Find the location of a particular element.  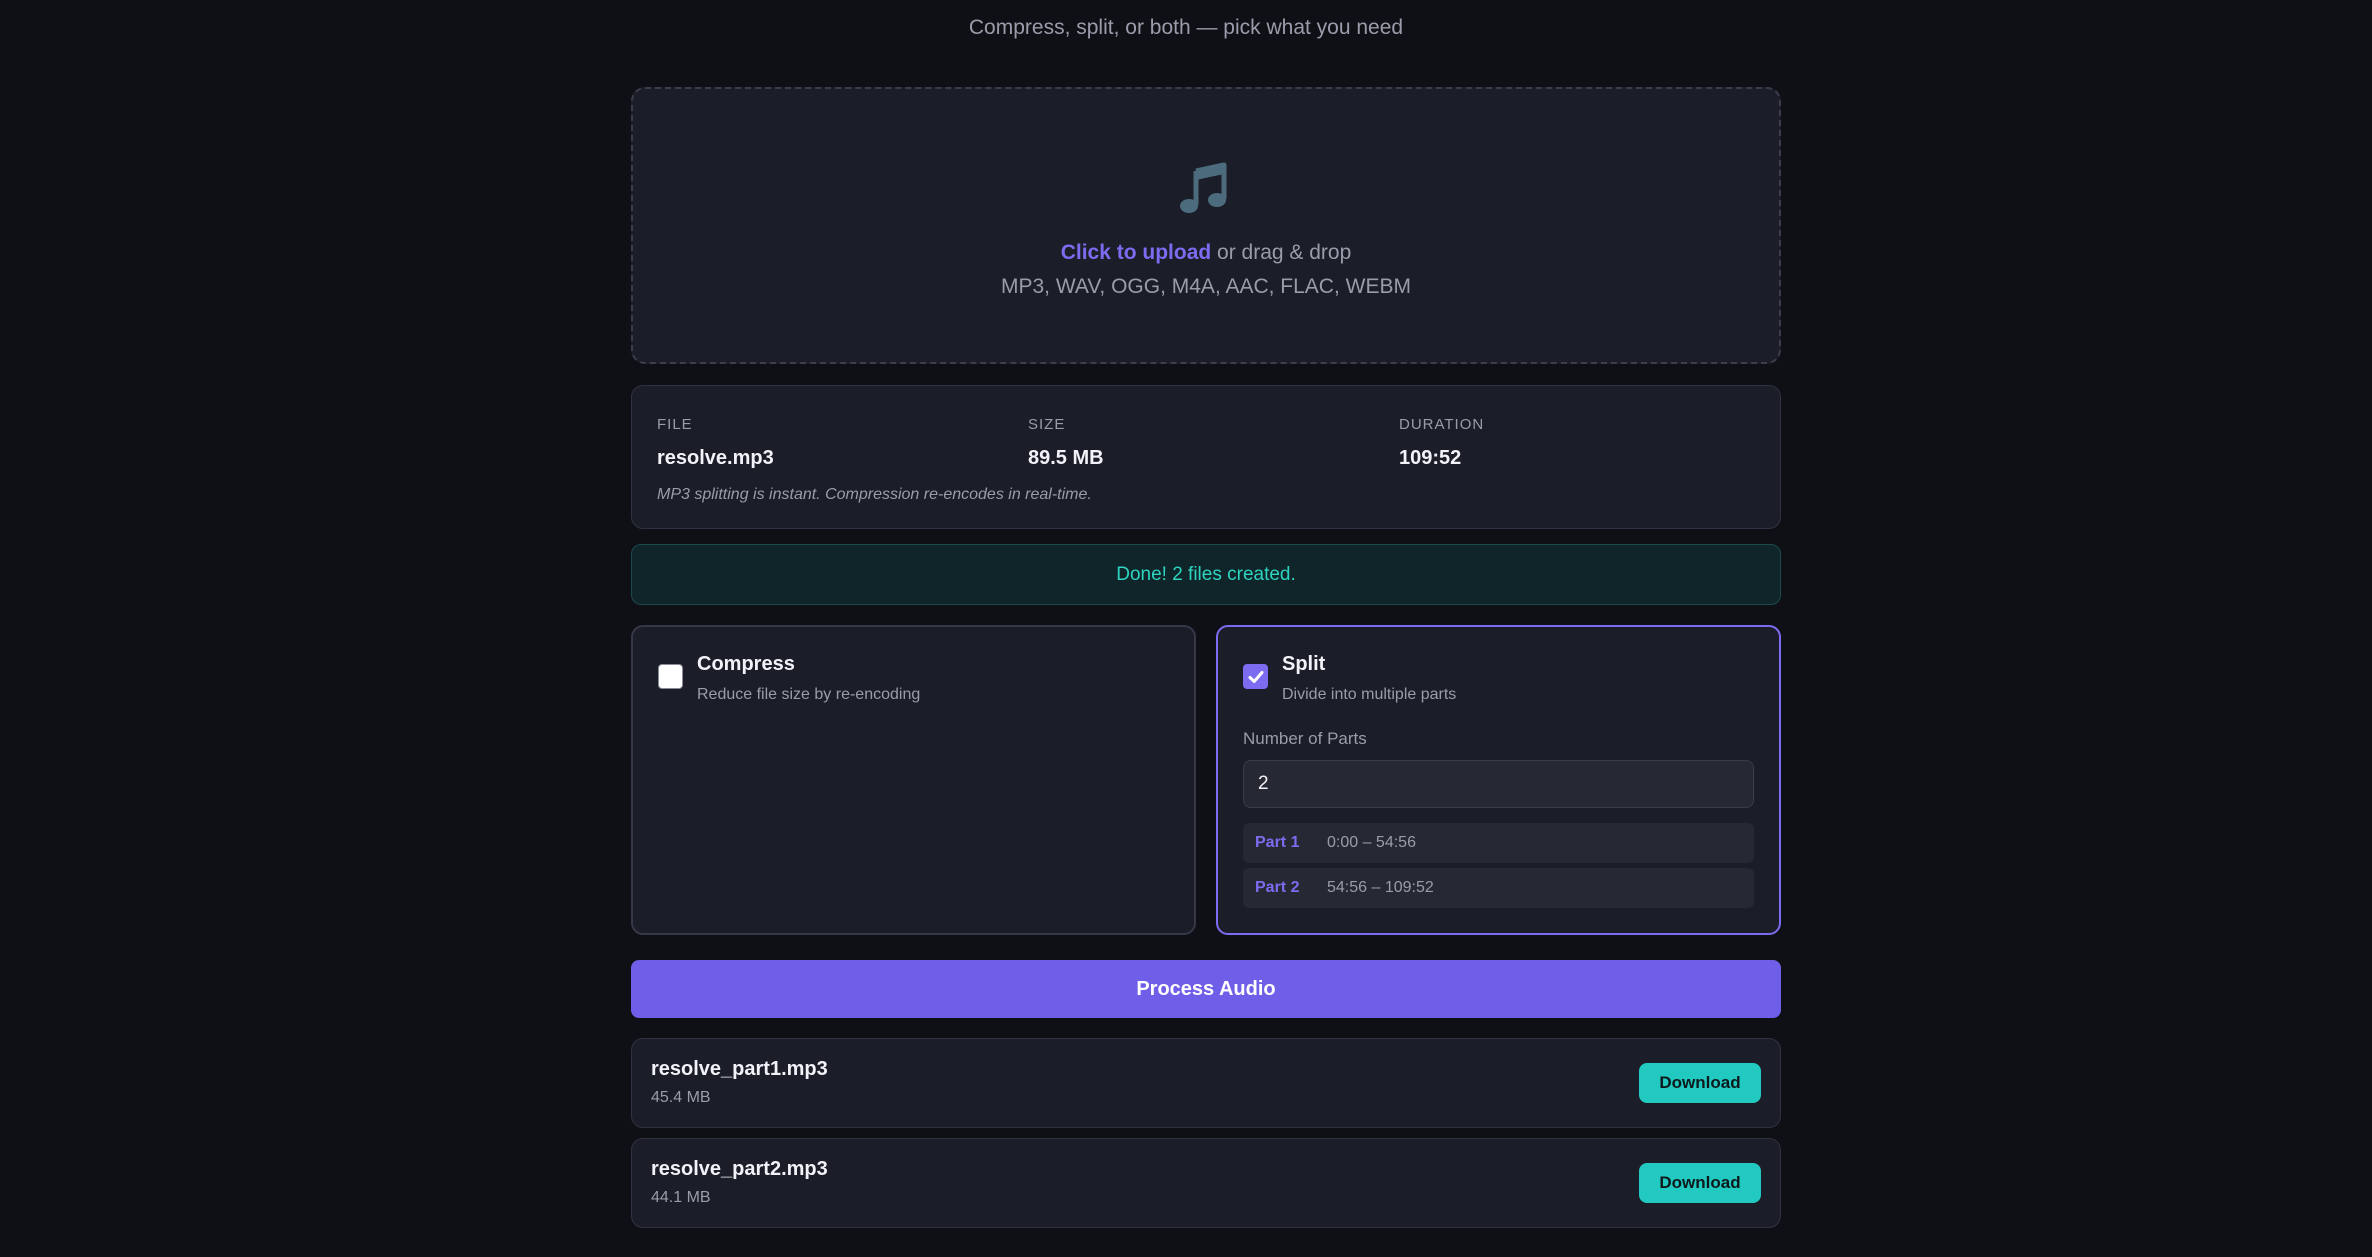

output-file-name: resolve_part2.mp3 is located at coordinates (739, 1169).